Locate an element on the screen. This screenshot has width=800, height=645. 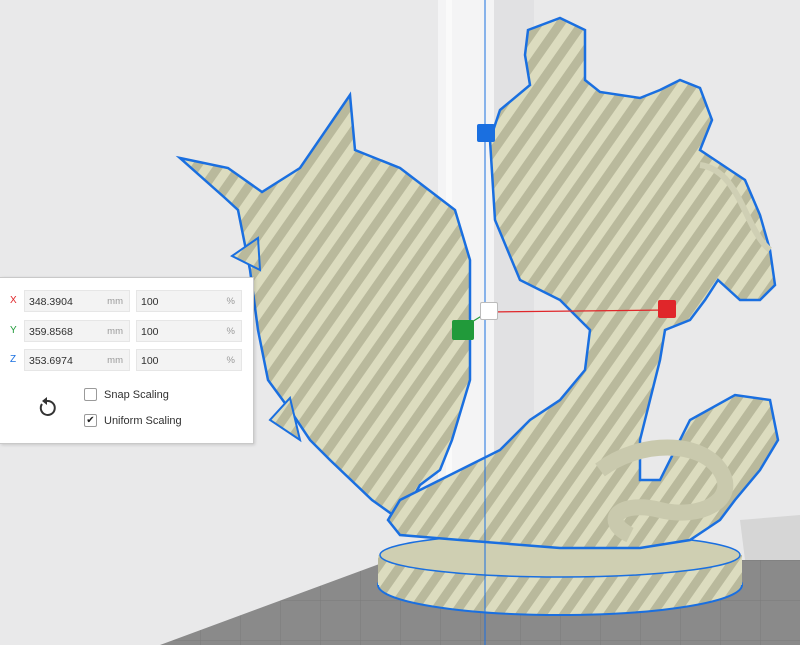
build-plate-edge is located at coordinates (770, 537).